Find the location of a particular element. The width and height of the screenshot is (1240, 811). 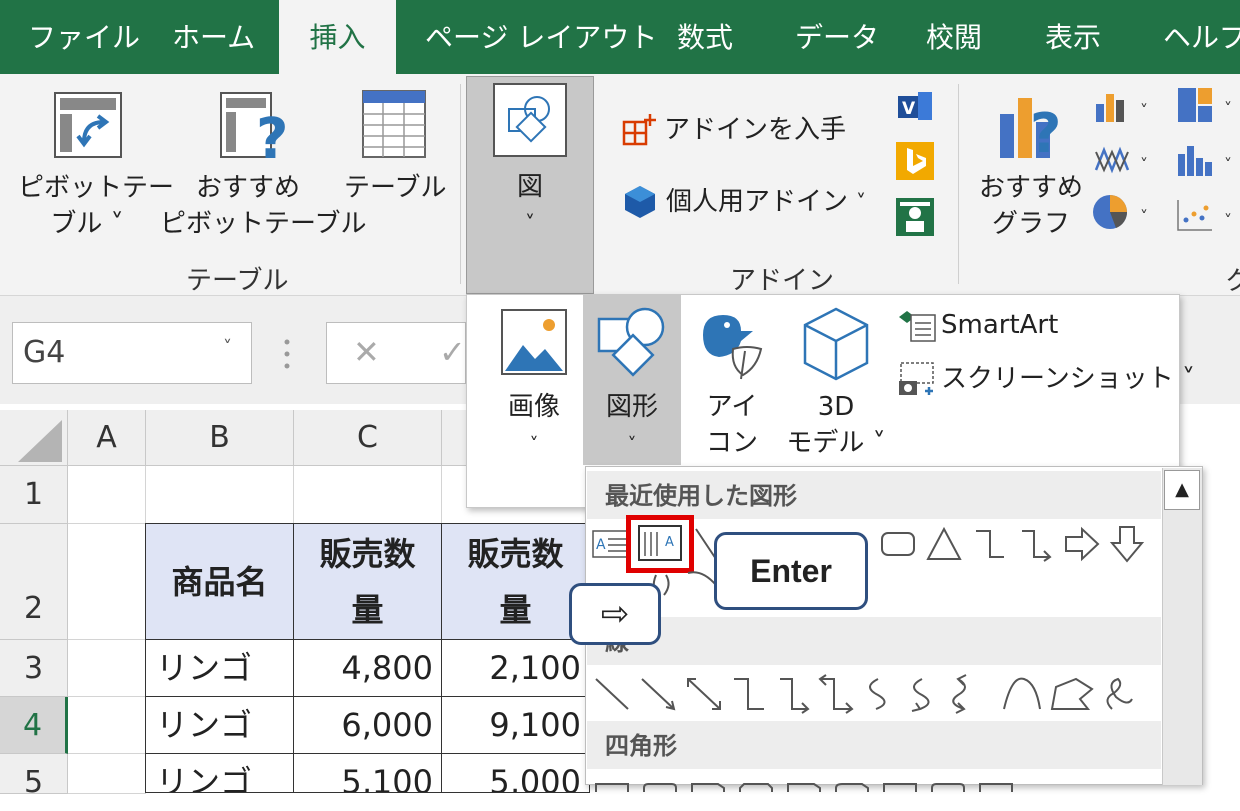

tab-help: ヘルプ is located at coordinates (1201, 37).